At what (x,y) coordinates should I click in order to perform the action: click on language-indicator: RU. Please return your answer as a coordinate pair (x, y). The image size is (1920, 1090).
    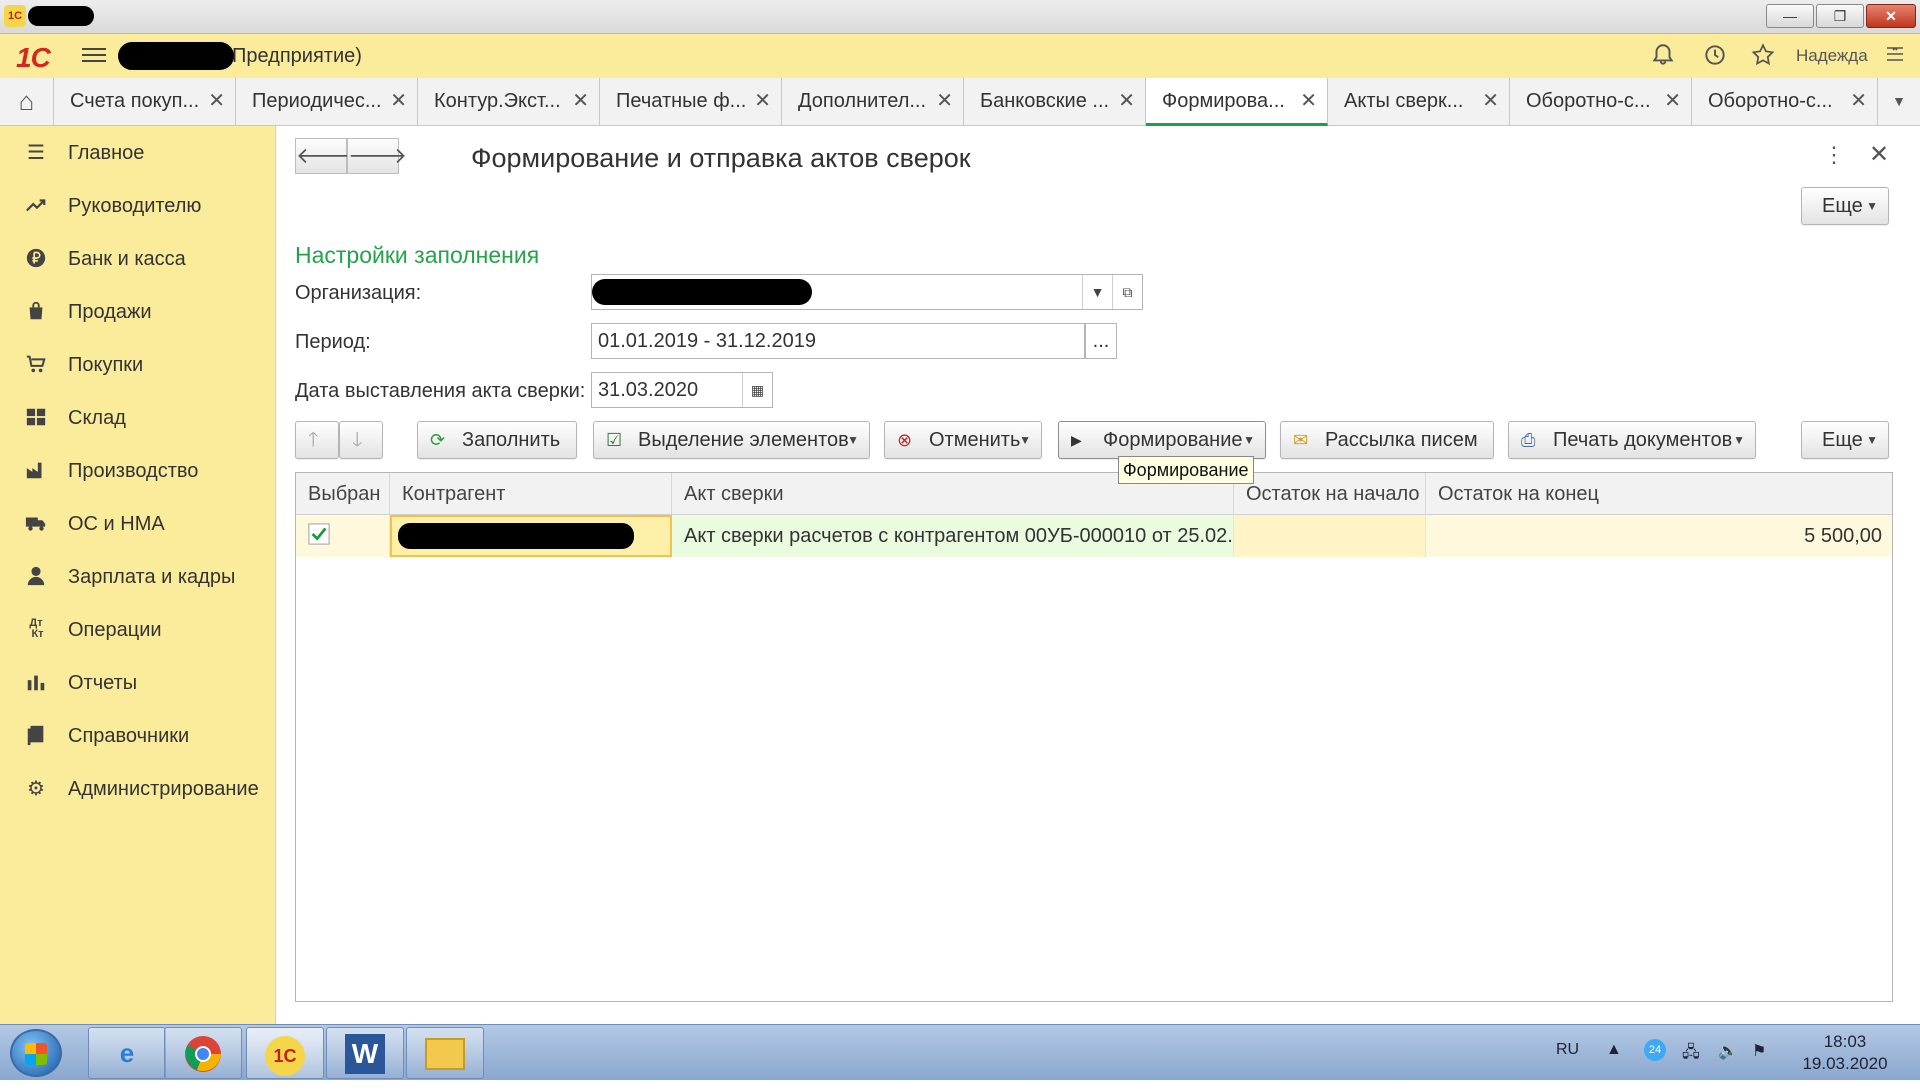
    Looking at the image, I should click on (1567, 1050).